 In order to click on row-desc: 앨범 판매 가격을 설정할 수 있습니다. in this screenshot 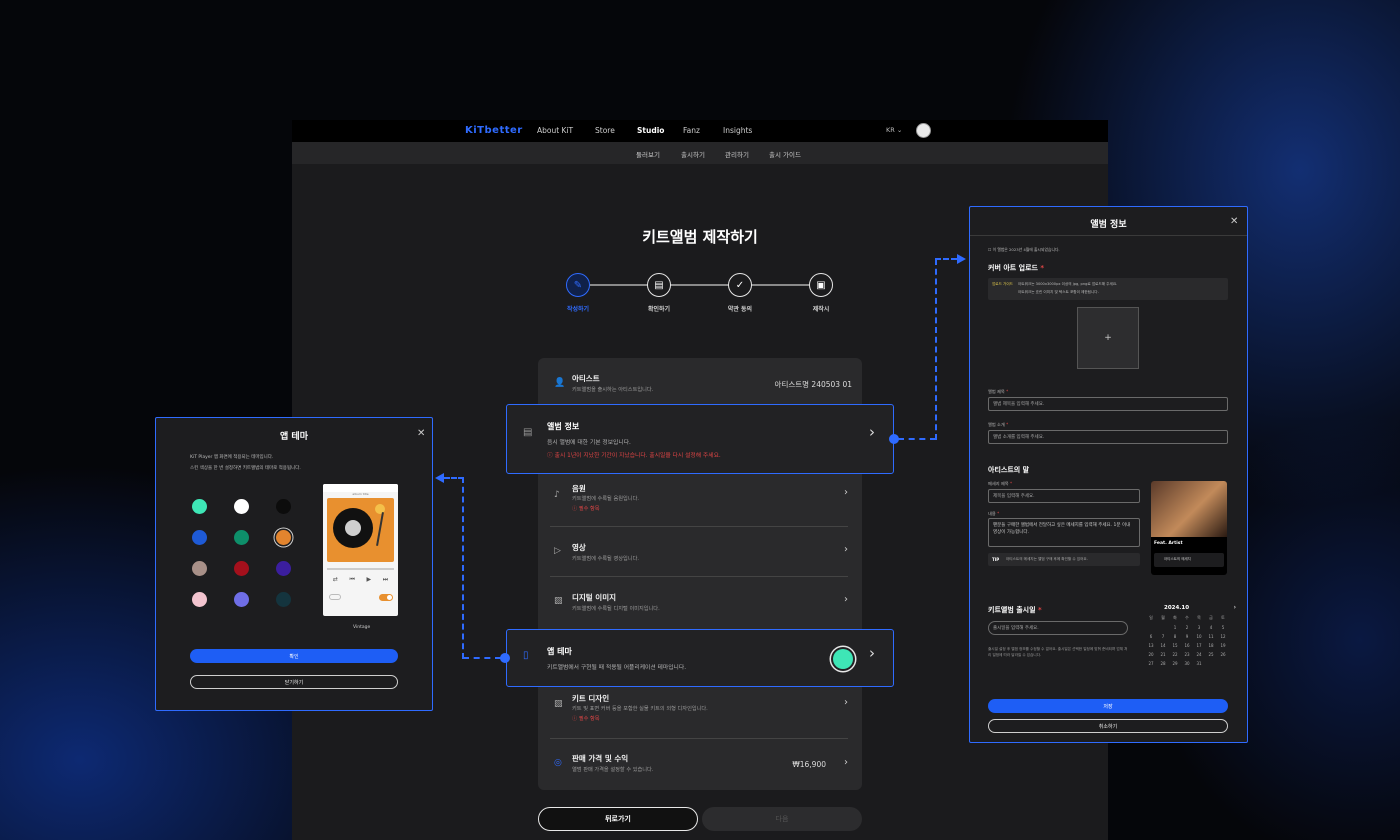, I will do `click(613, 770)`.